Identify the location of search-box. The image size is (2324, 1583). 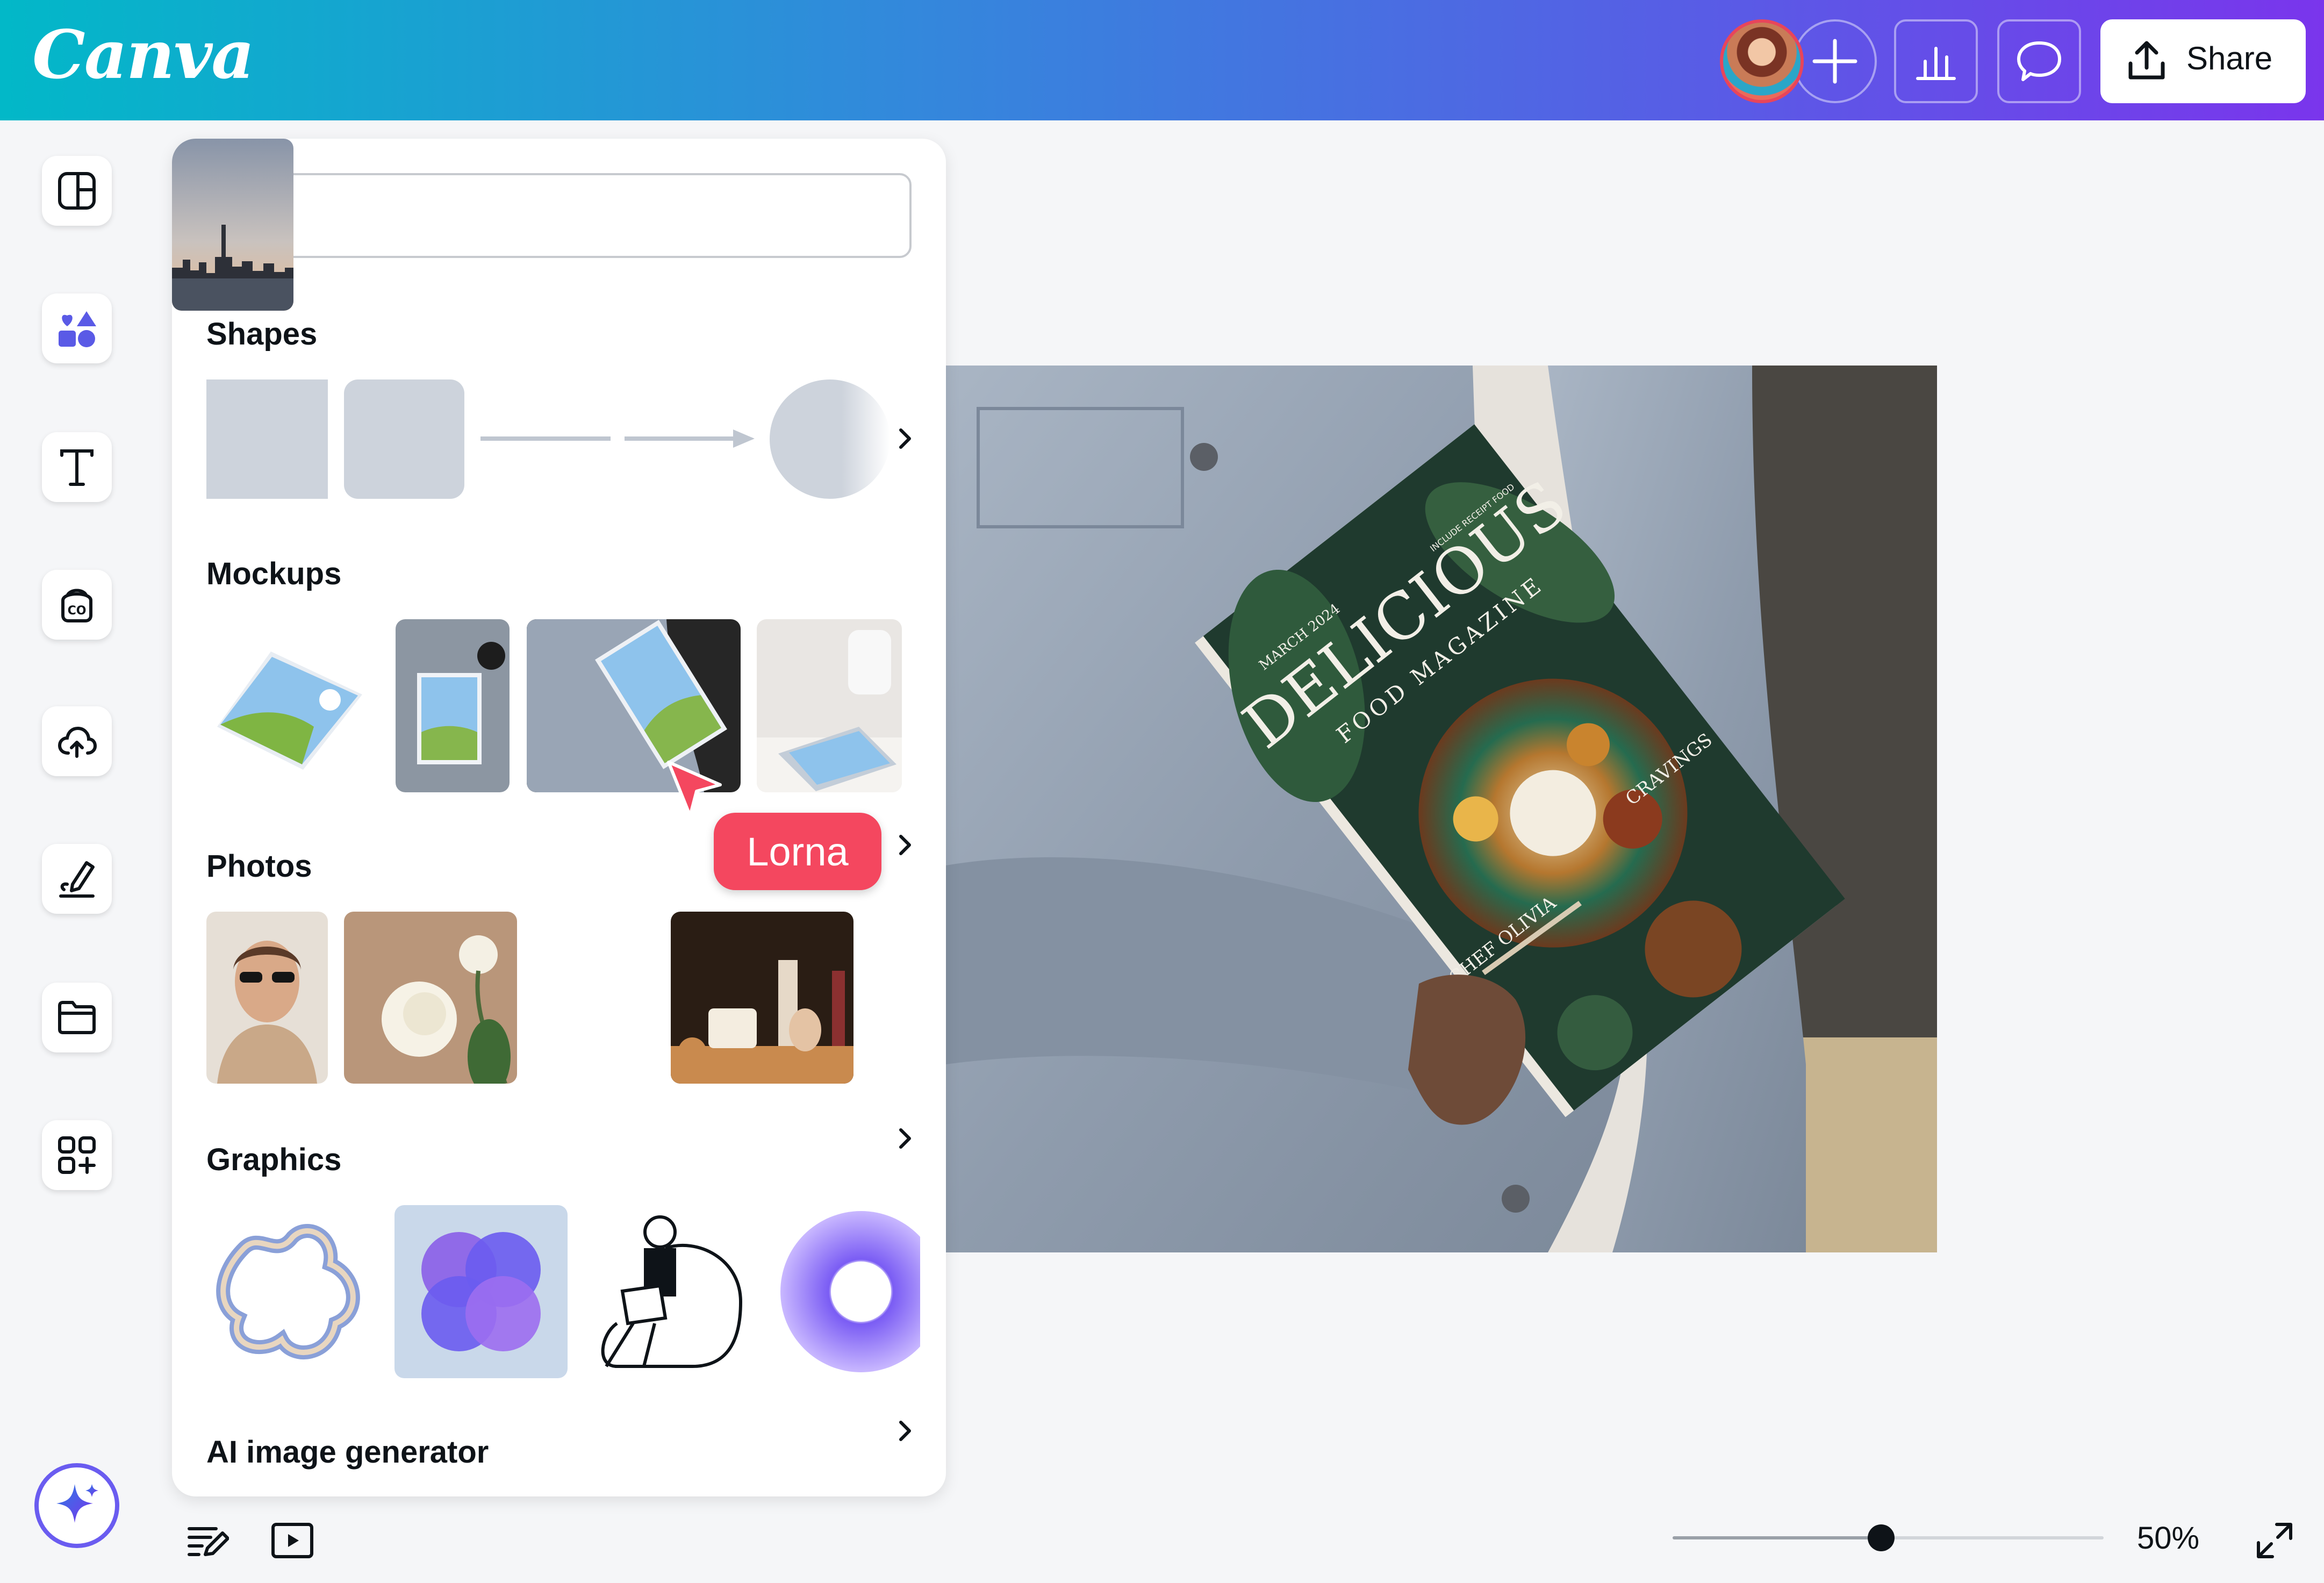
(559, 215).